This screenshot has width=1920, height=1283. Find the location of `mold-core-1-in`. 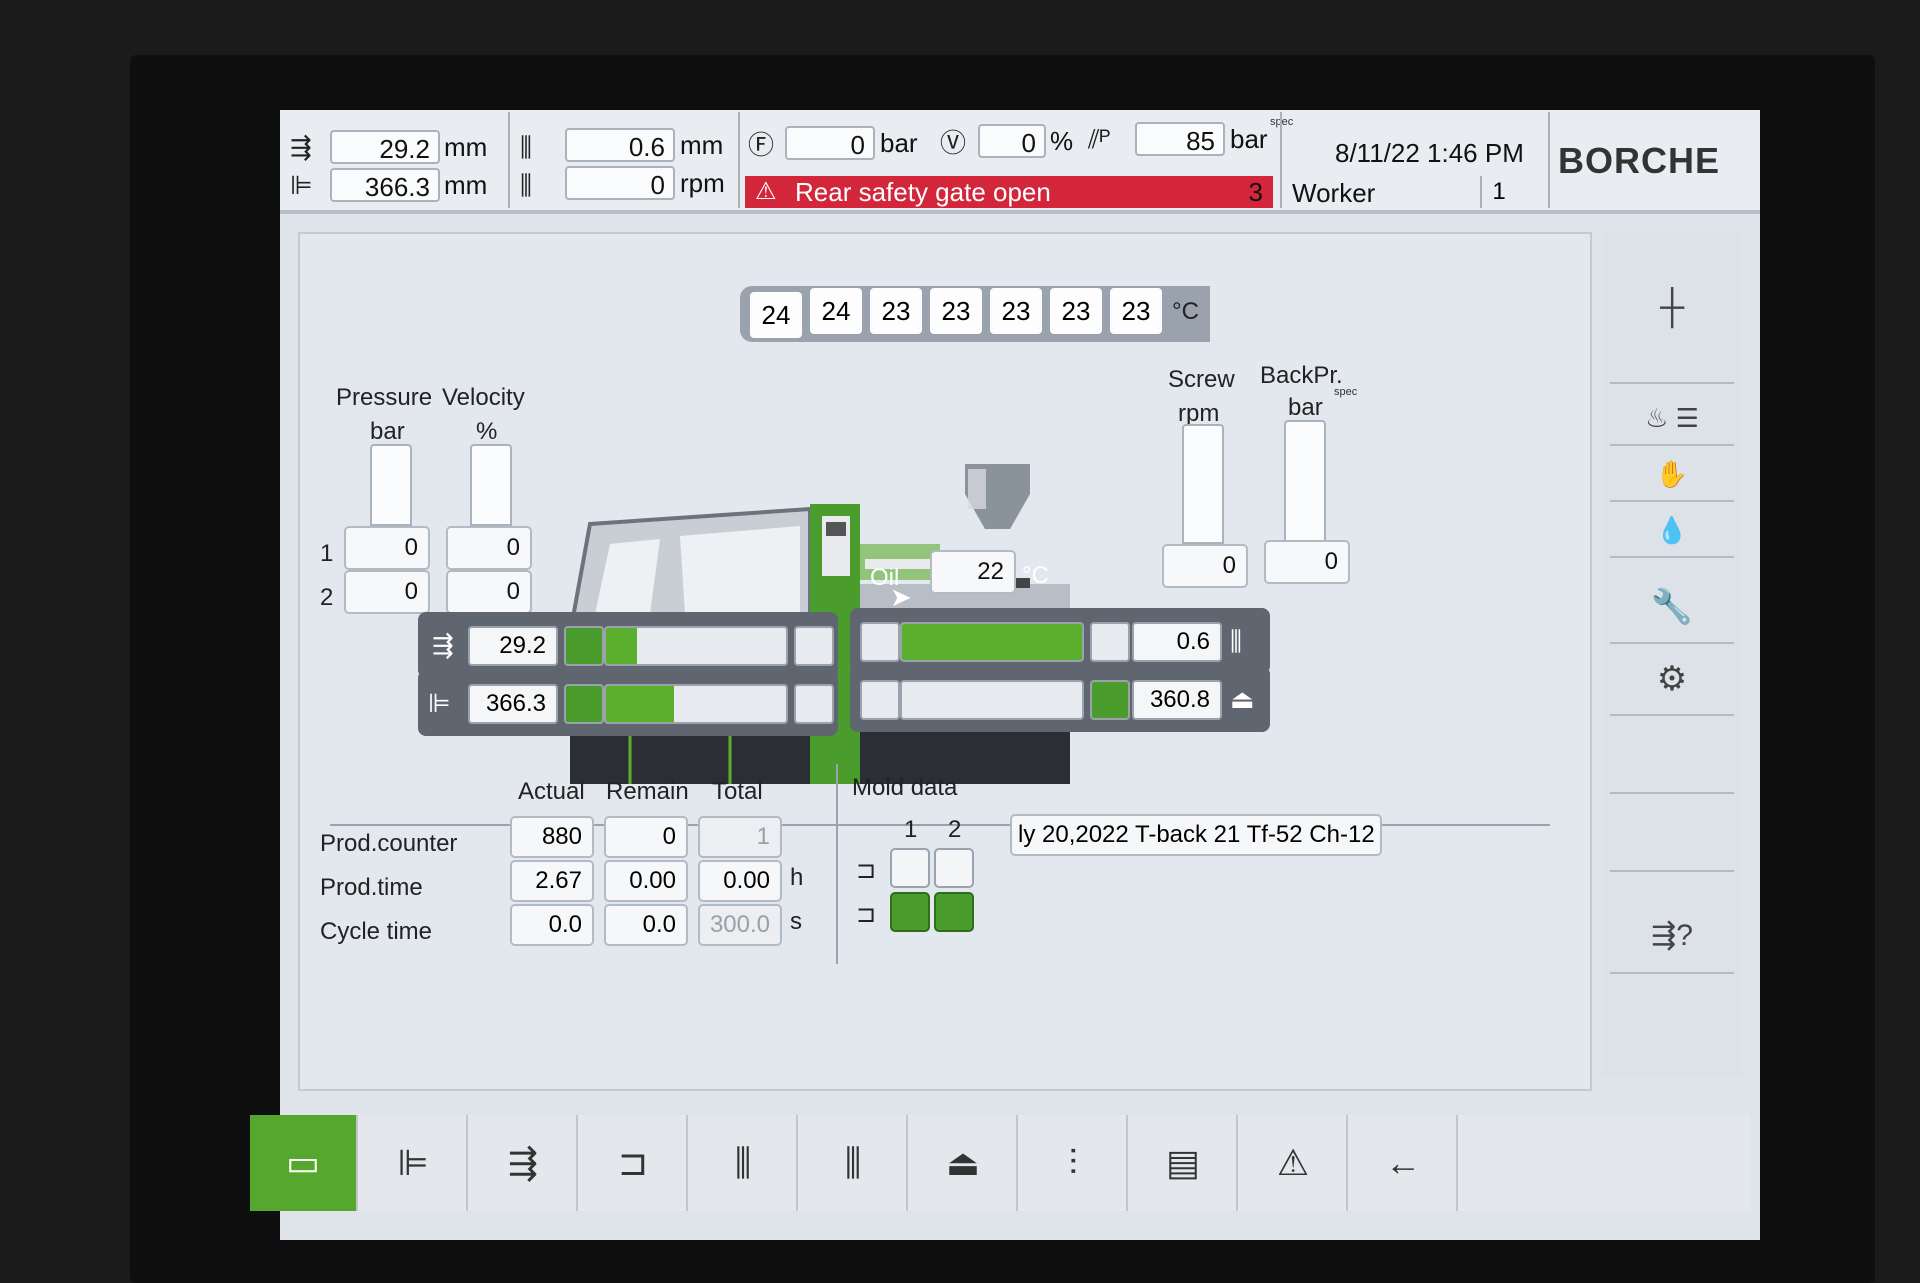

mold-core-1-in is located at coordinates (910, 912).